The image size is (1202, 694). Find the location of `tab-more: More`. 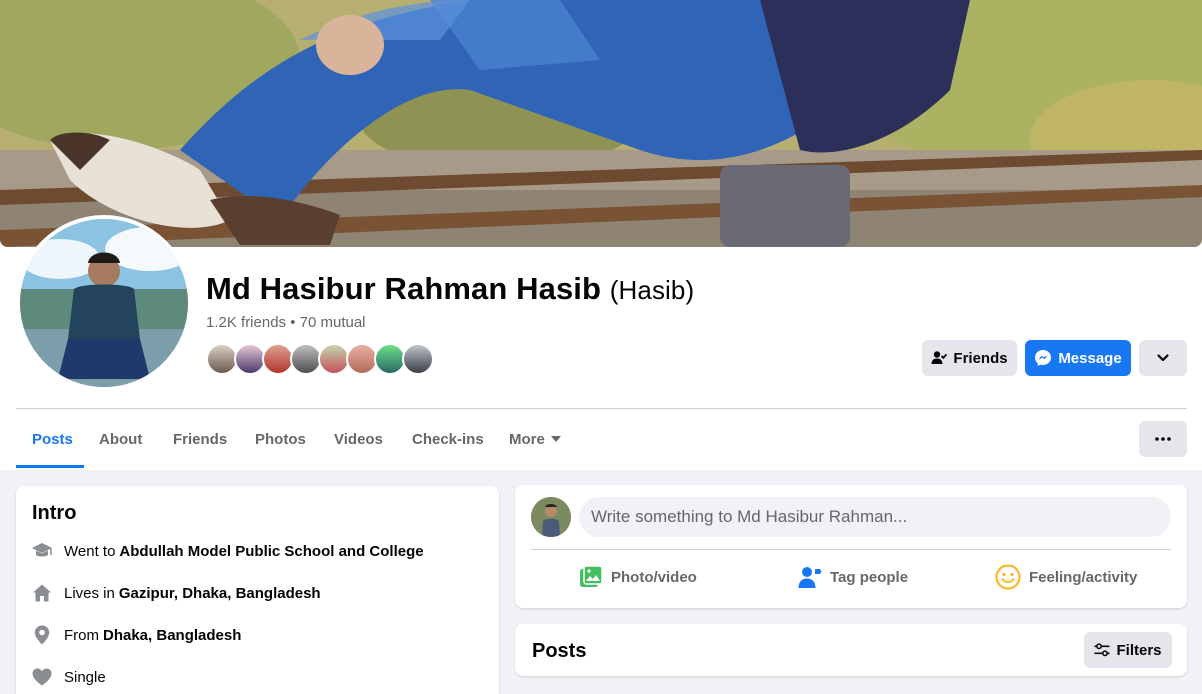

tab-more: More is located at coordinates (535, 439).